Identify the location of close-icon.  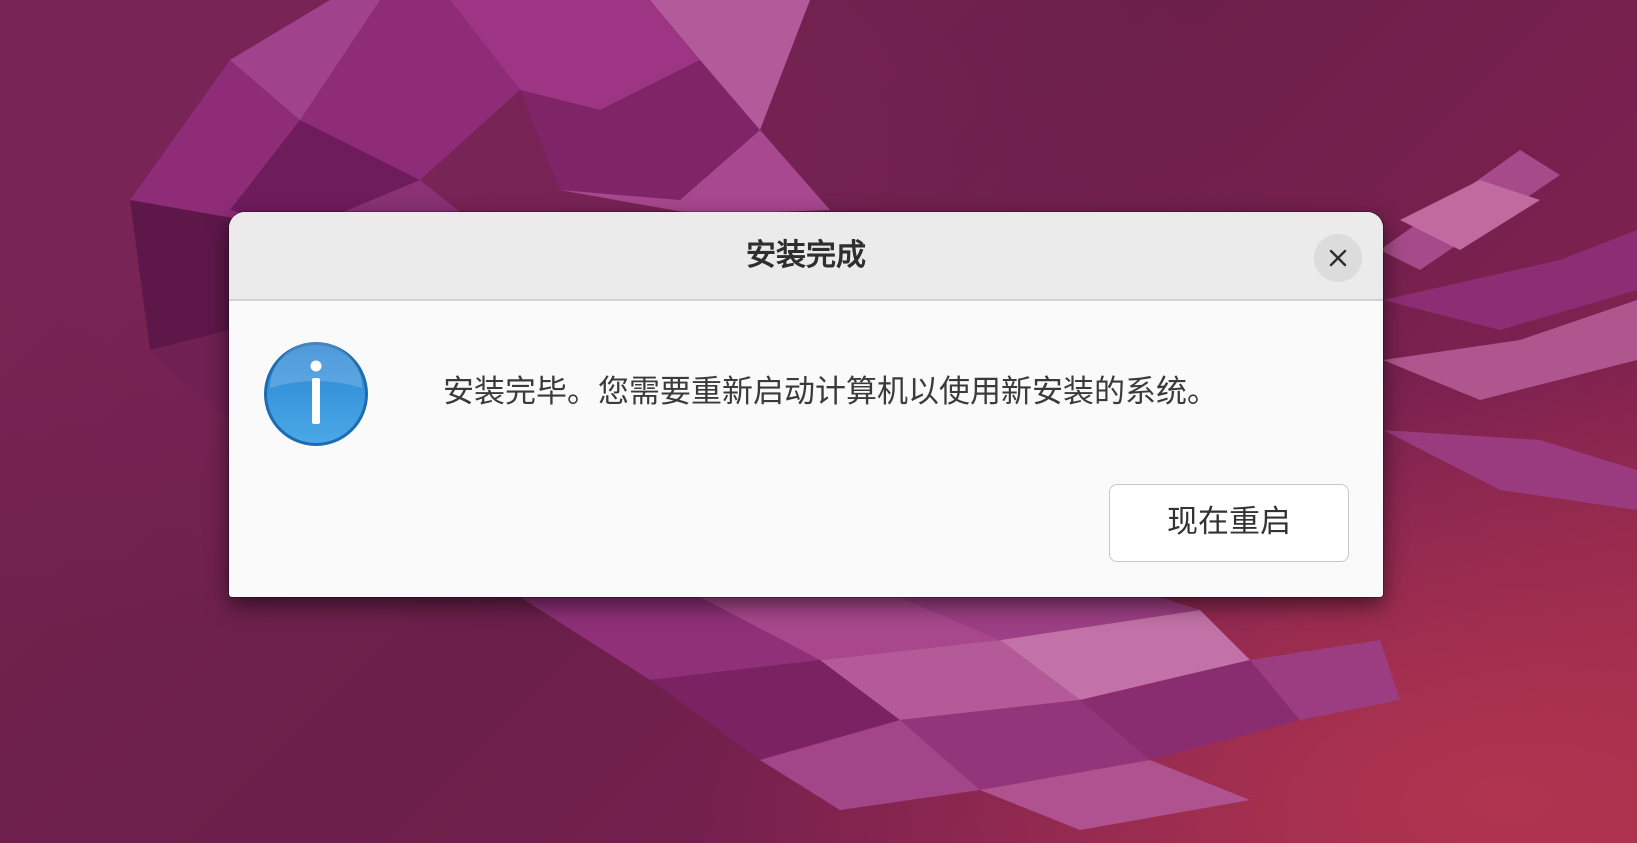
(1338, 258).